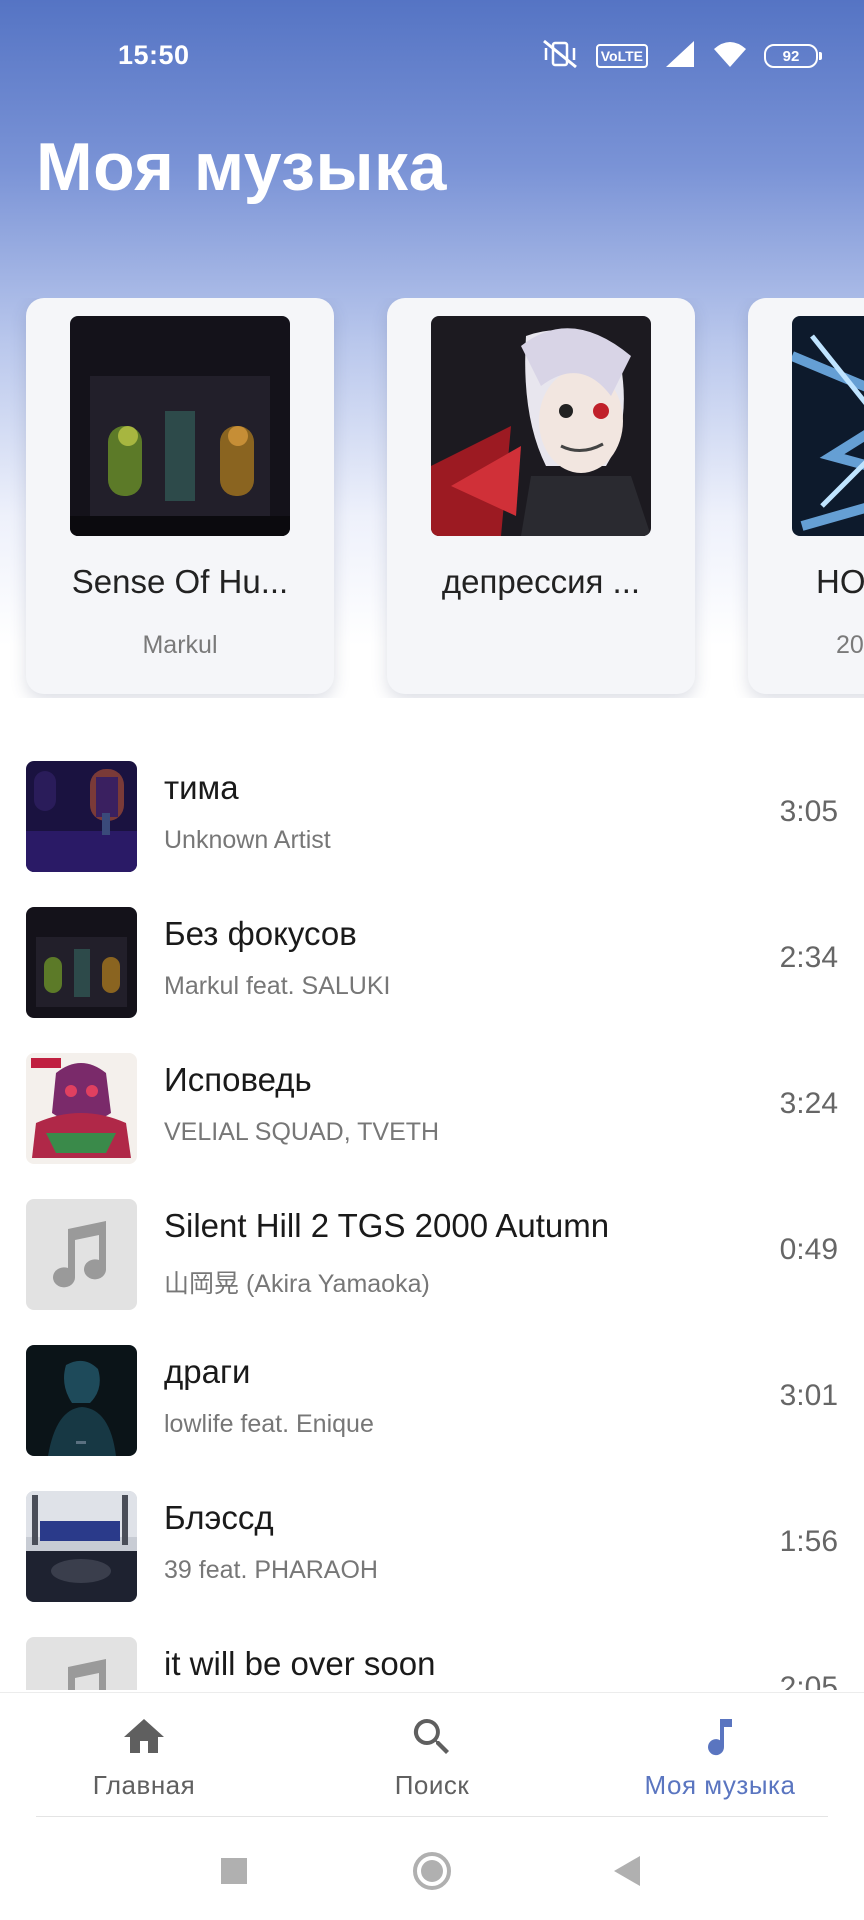  Describe the element at coordinates (432, 964) in the screenshot. I see `track-row: Без фокусов Markul feat. SALUKI 2:34` at that location.